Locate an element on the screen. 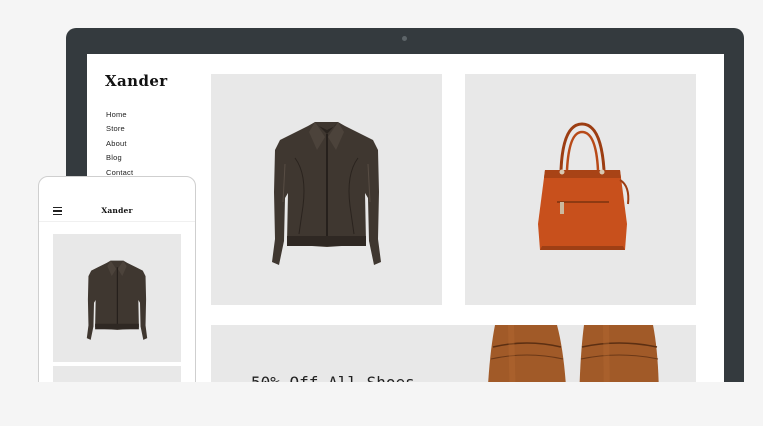 This screenshot has width=763, height=426. nav-item-blog: Blog is located at coordinates (119, 158).